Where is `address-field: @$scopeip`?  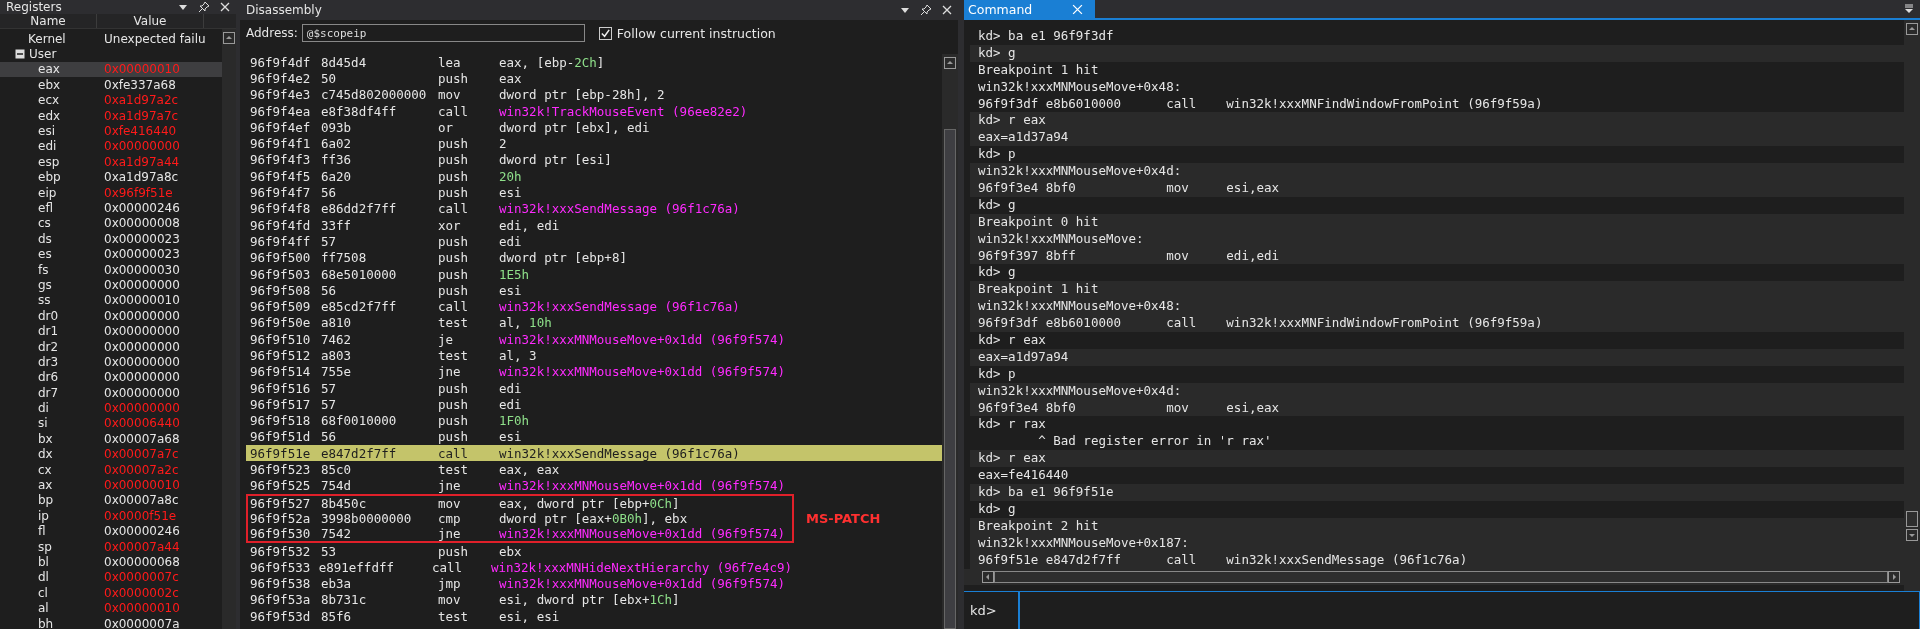
address-field: @$scopeip is located at coordinates (443, 33).